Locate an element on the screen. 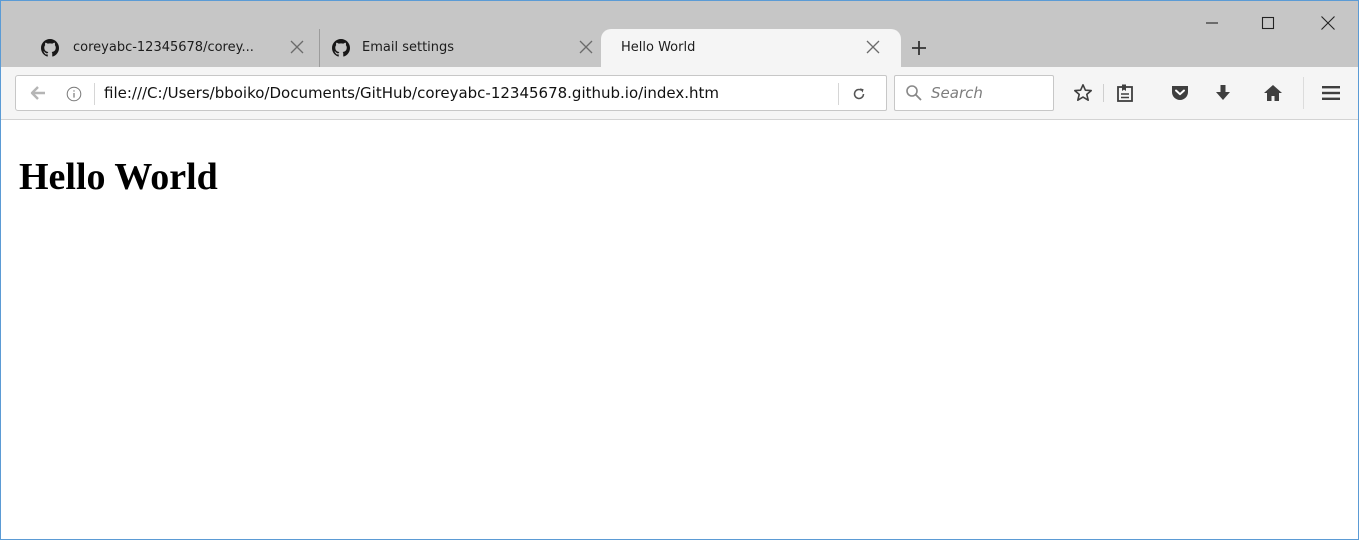 The image size is (1359, 540). new-tab-button is located at coordinates (919, 48).